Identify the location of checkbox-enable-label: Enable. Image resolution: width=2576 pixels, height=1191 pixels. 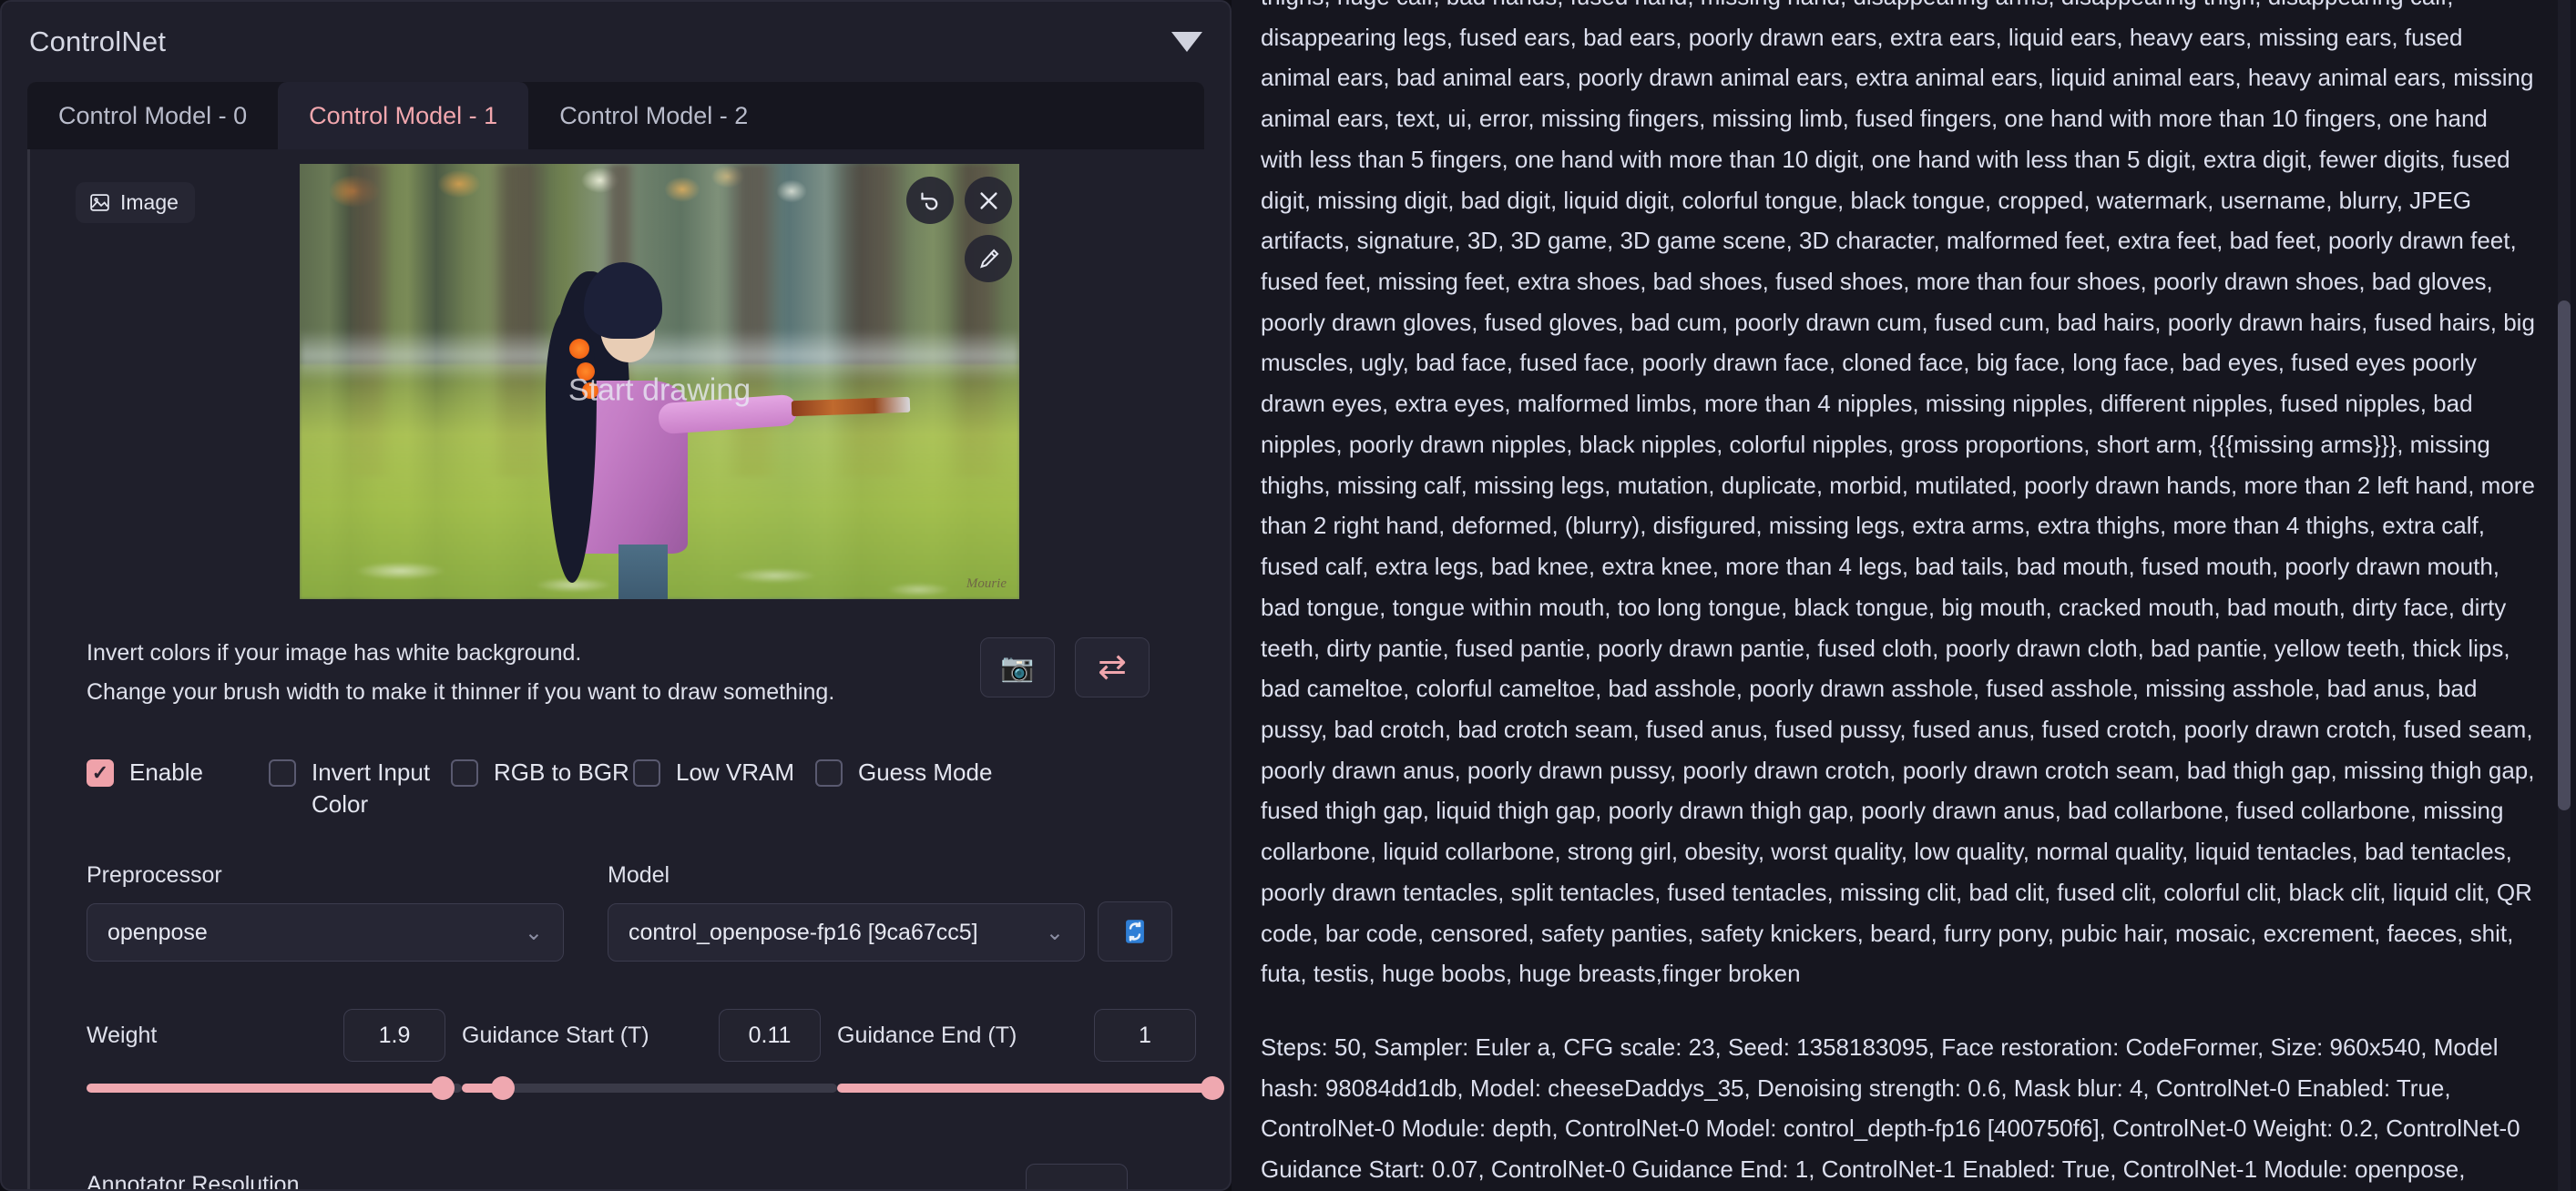
(166, 772).